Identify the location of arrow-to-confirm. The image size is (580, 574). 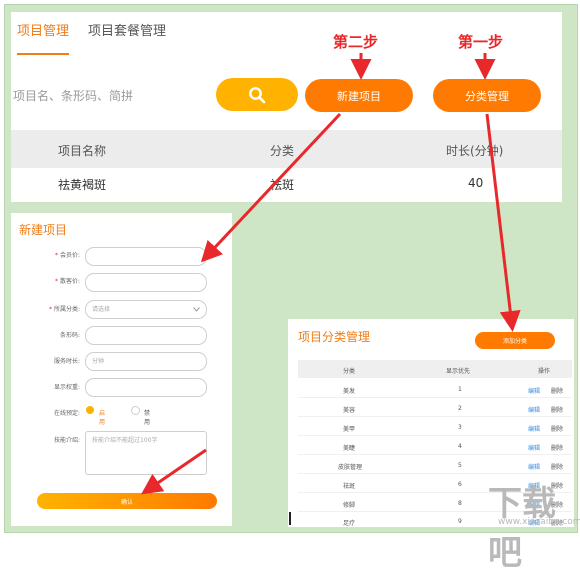
(174, 471).